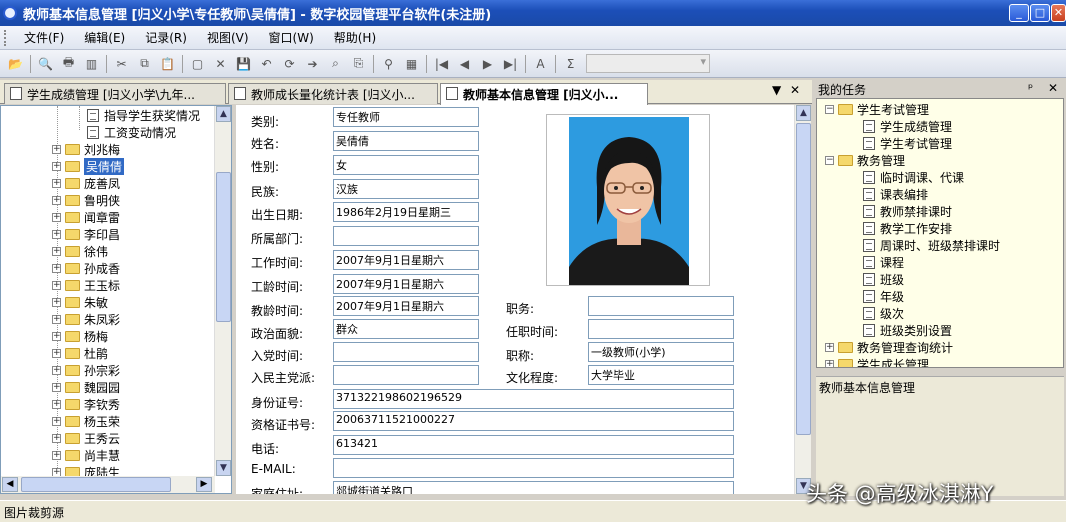 This screenshot has width=1066, height=522. I want to click on task-item: 年级, so click(883, 296).